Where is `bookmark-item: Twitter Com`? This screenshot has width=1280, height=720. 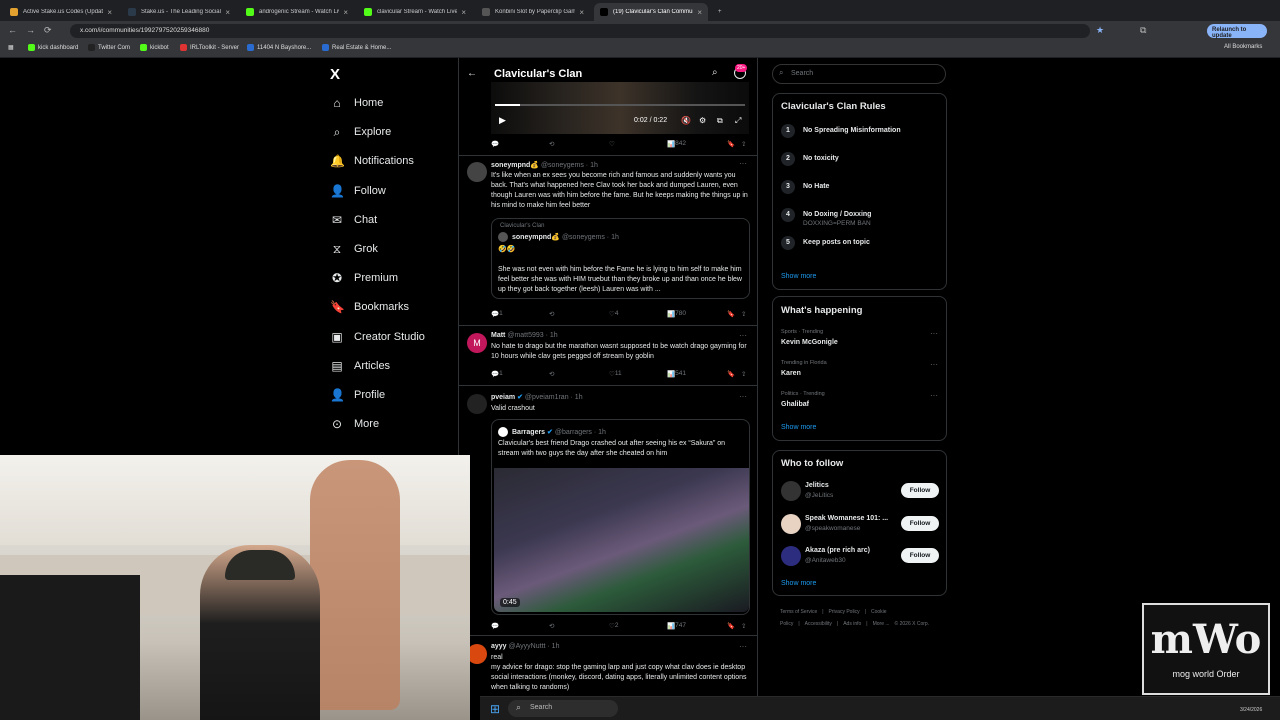 bookmark-item: Twitter Com is located at coordinates (109, 47).